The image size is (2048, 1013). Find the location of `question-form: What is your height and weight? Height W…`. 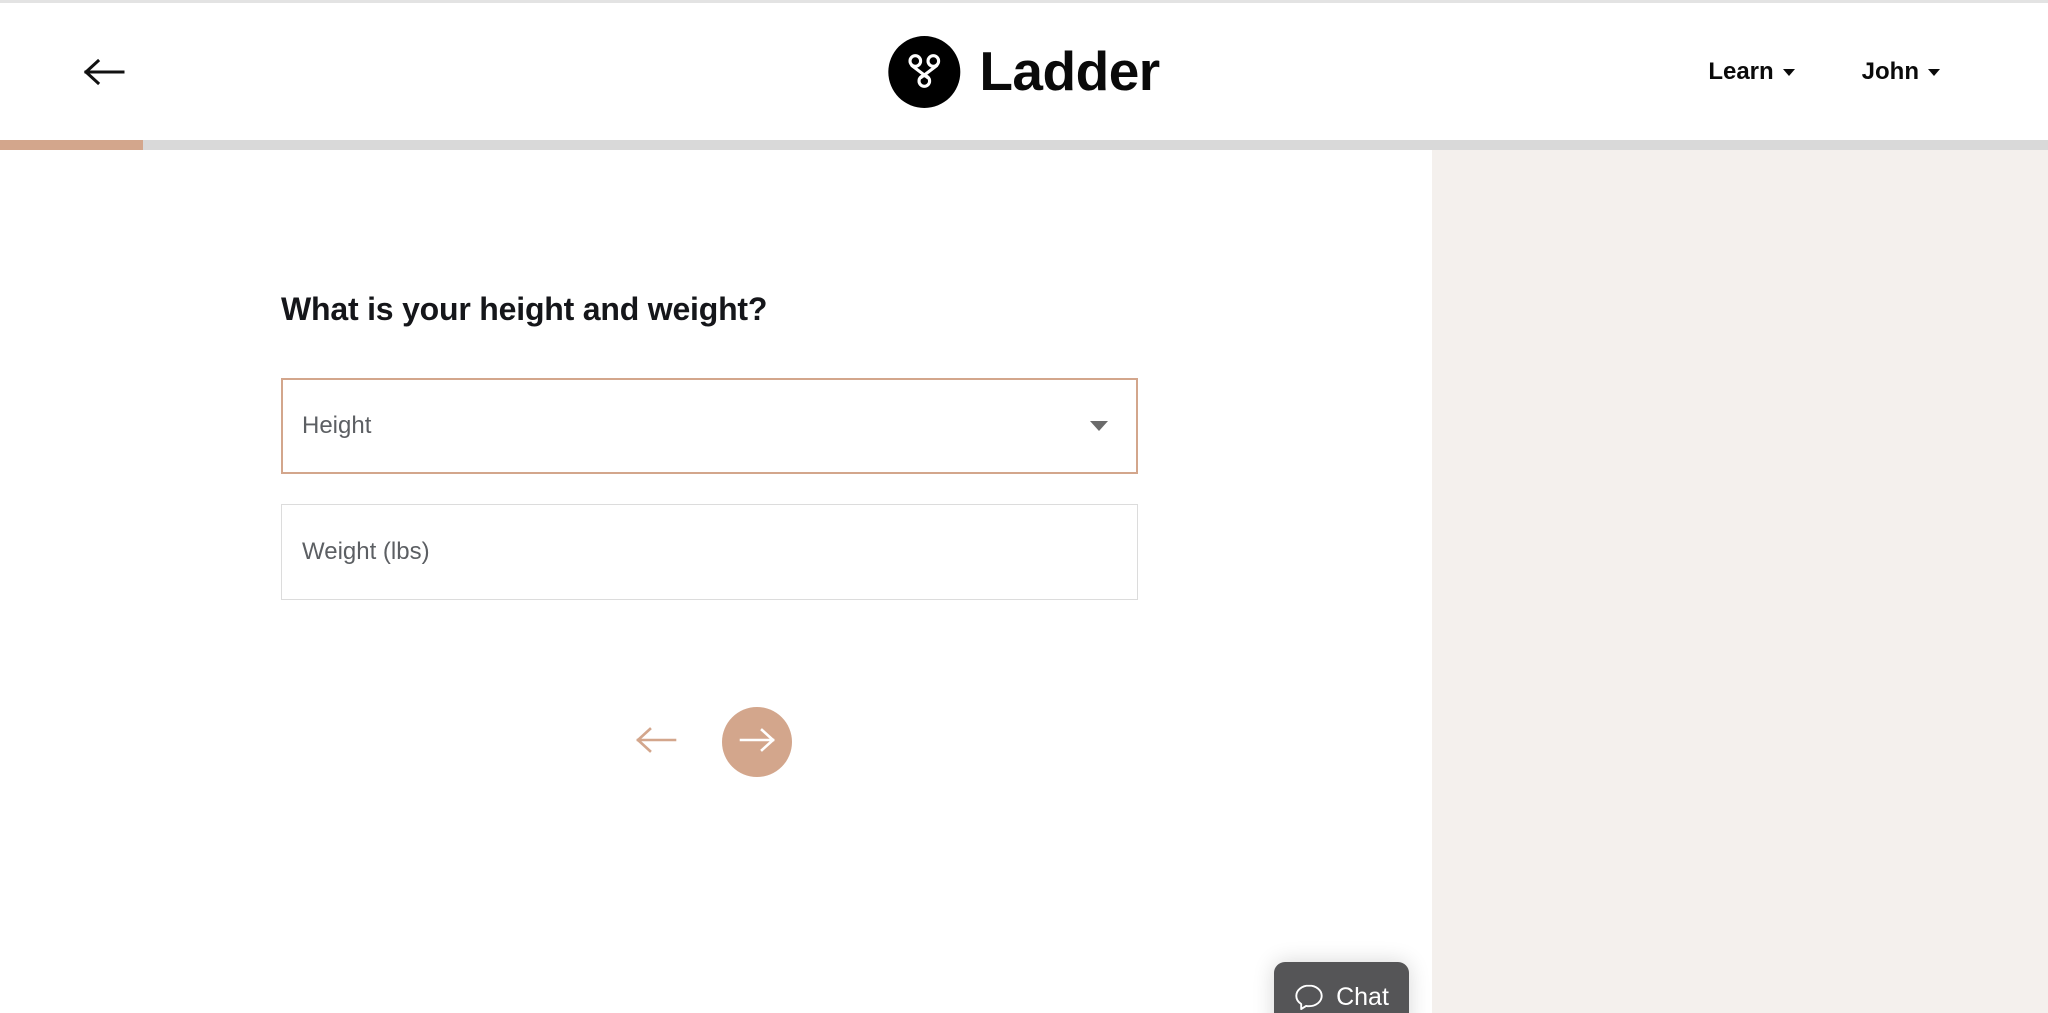

question-form: What is your height and weight? Height W… is located at coordinates (709, 445).